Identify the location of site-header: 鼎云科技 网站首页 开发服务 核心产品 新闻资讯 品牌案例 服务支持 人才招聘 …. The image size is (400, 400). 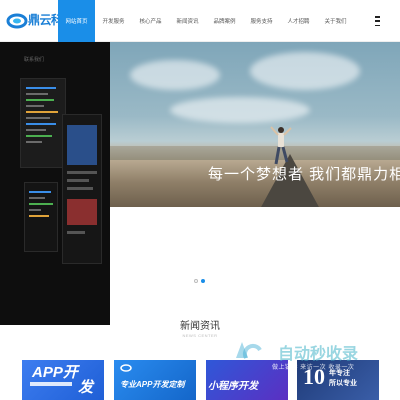
(200, 21).